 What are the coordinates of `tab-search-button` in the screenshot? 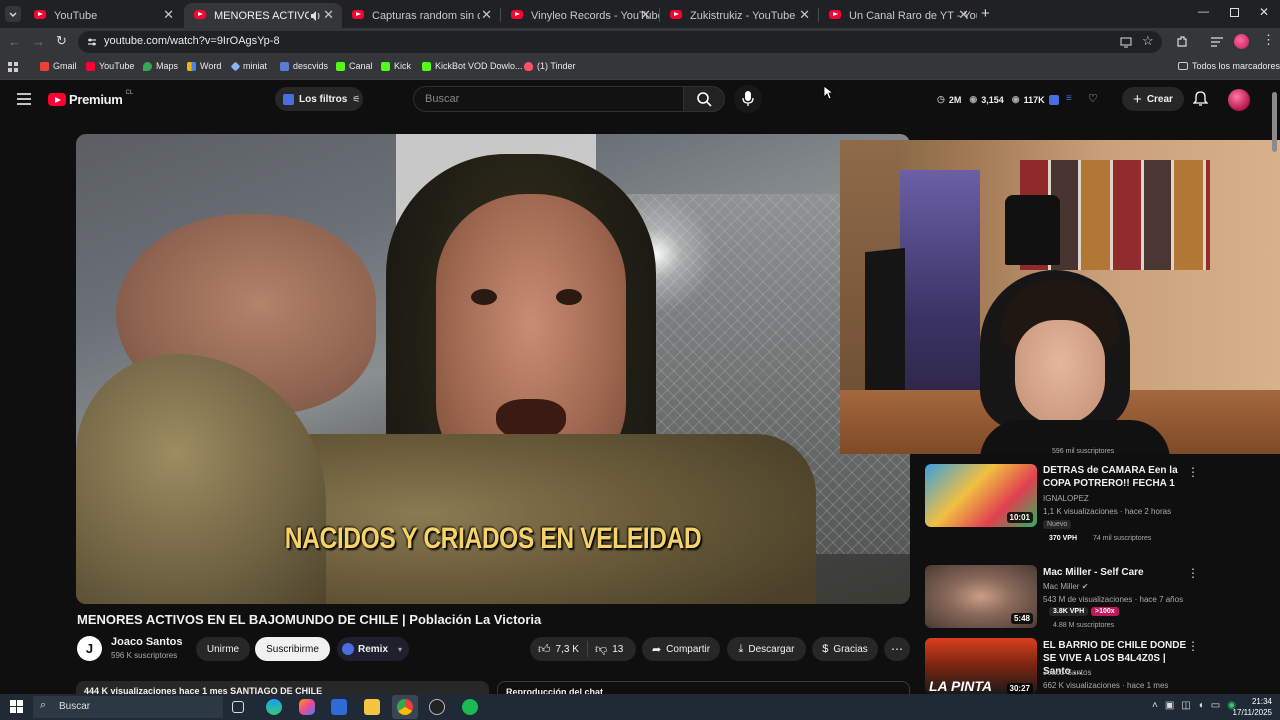 It's located at (13, 14).